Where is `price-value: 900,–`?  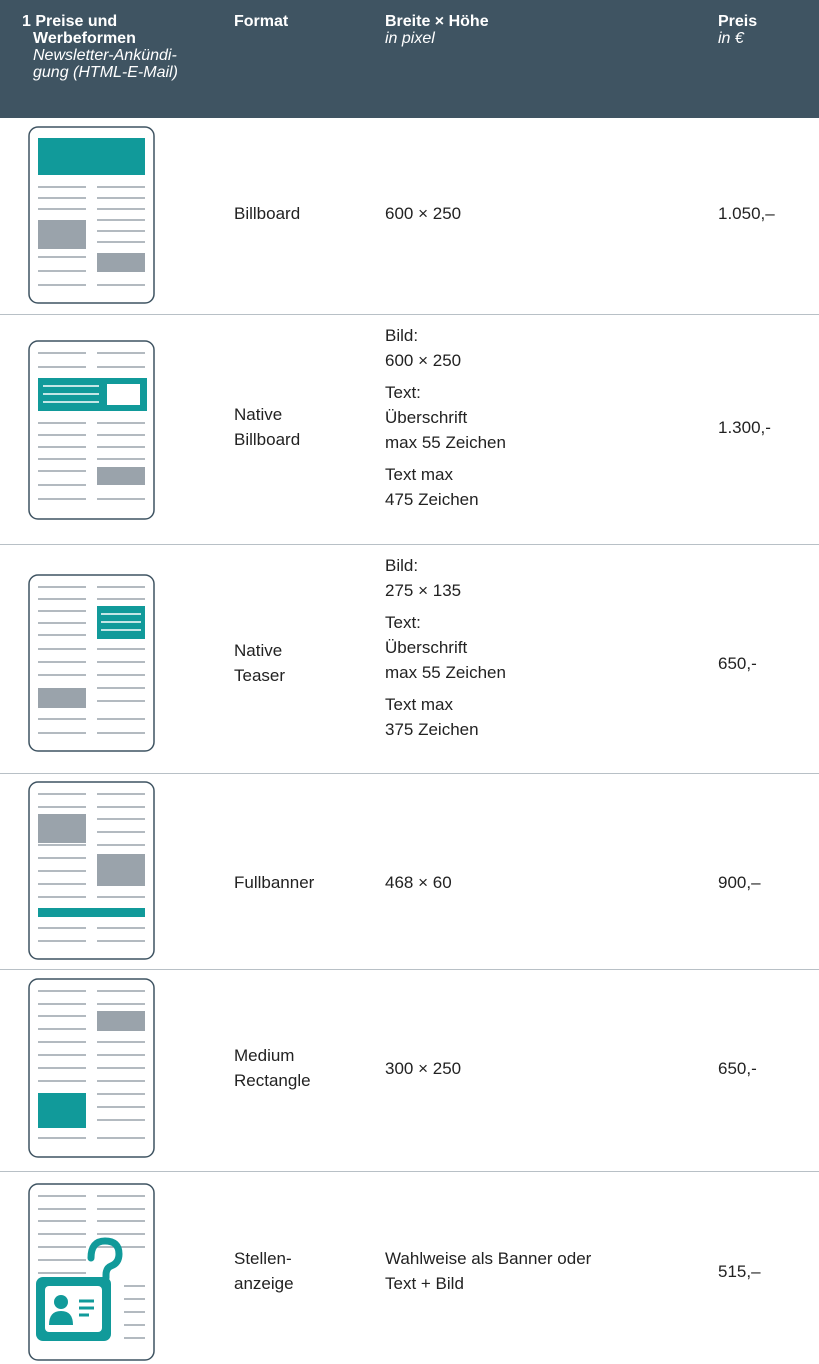 price-value: 900,– is located at coordinates (739, 882).